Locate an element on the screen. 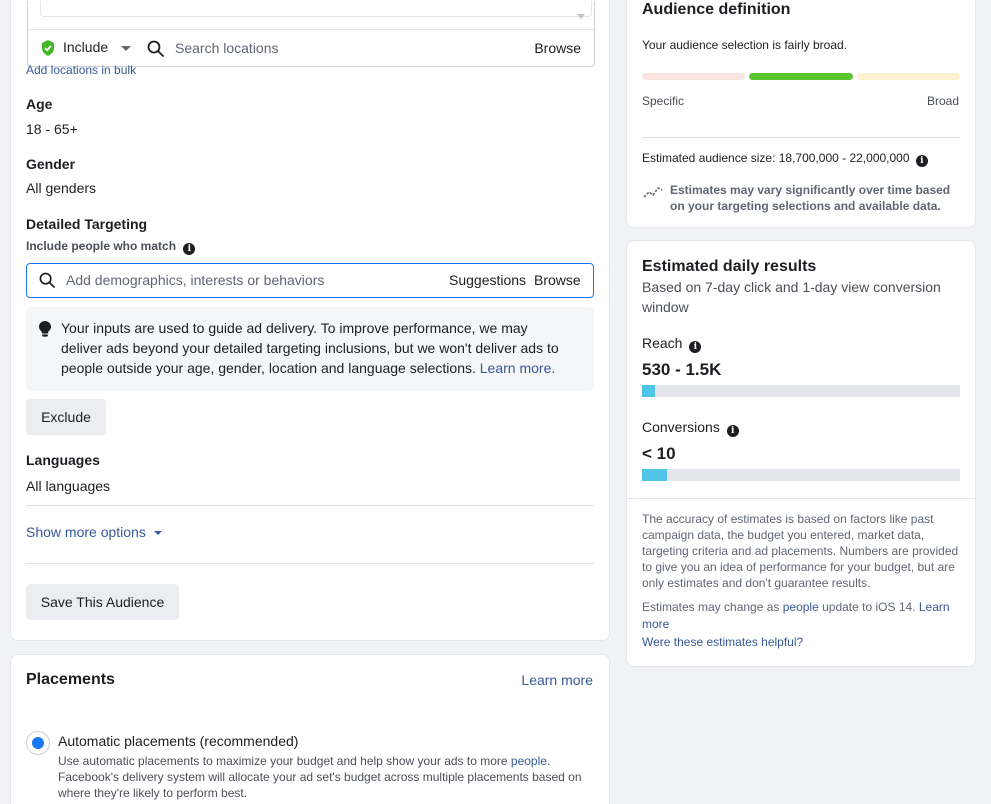  exclude-label: Exclude is located at coordinates (66, 417).